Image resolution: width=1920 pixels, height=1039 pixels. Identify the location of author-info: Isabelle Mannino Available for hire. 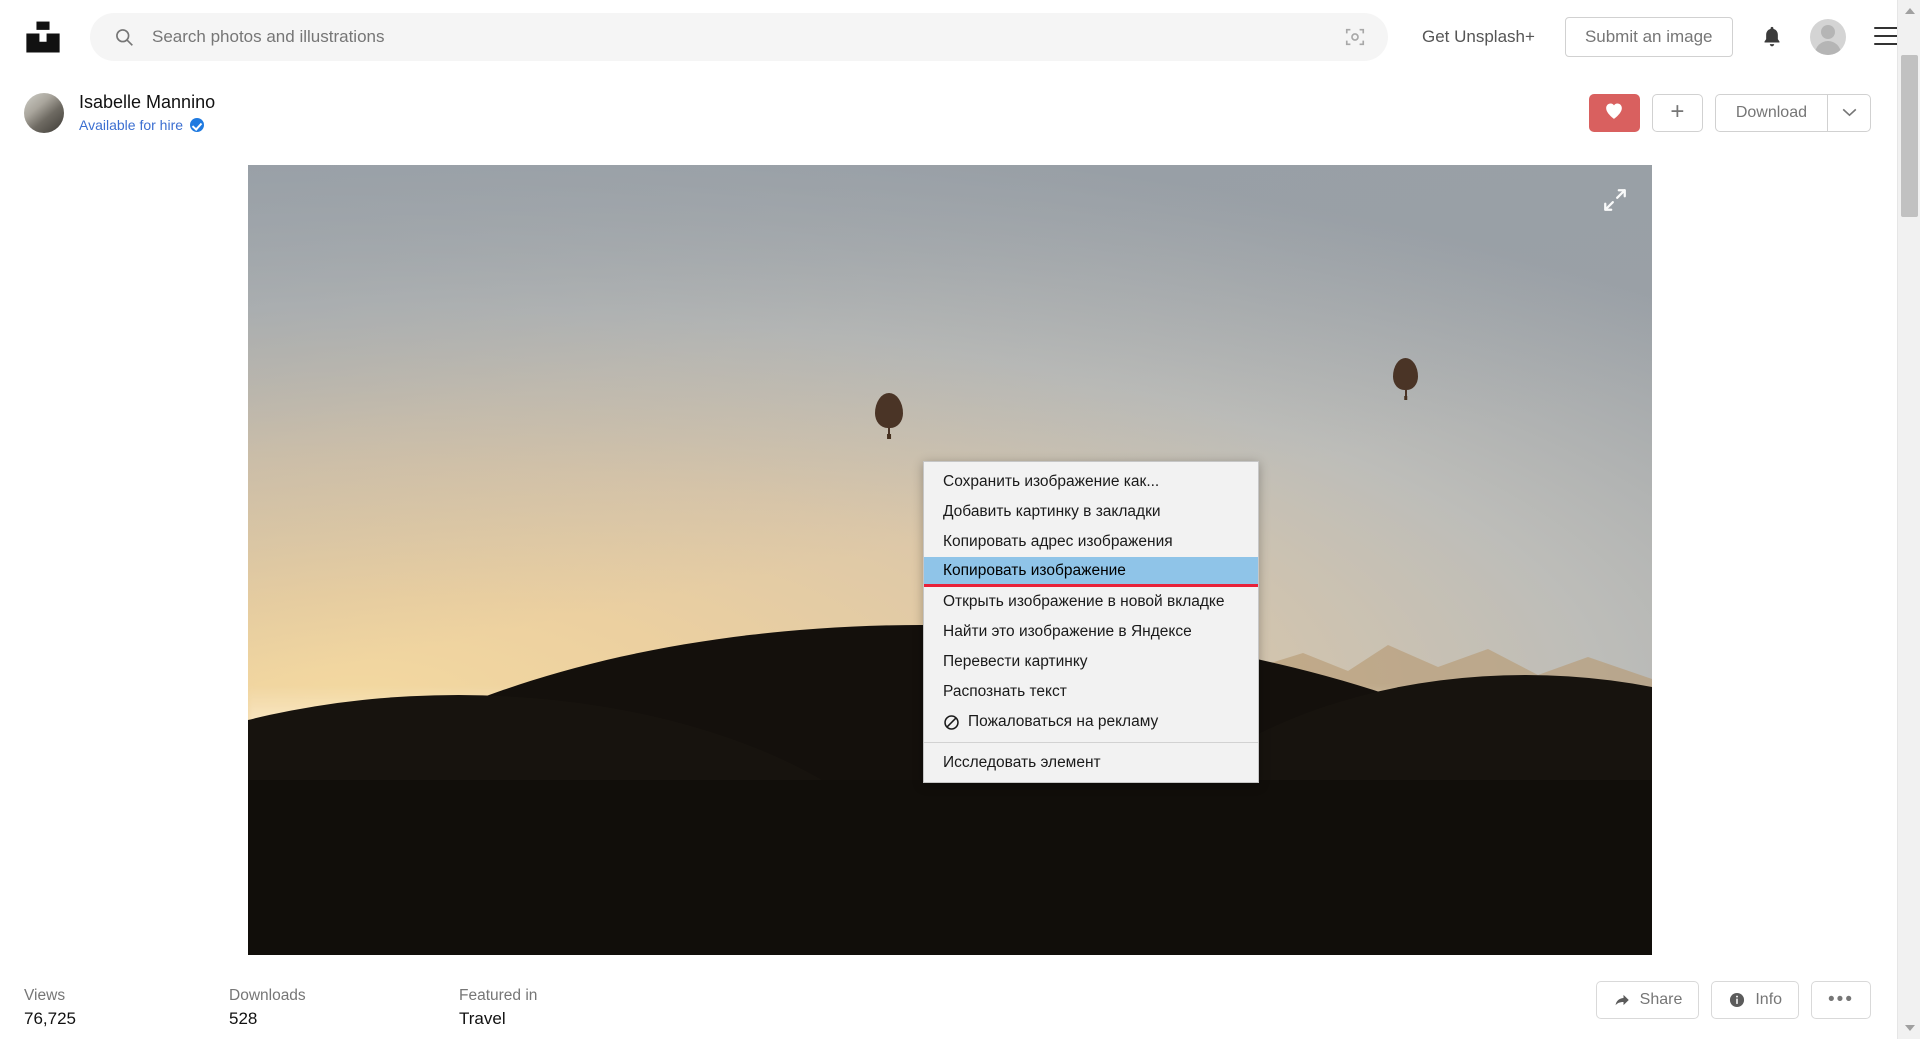
(147, 112).